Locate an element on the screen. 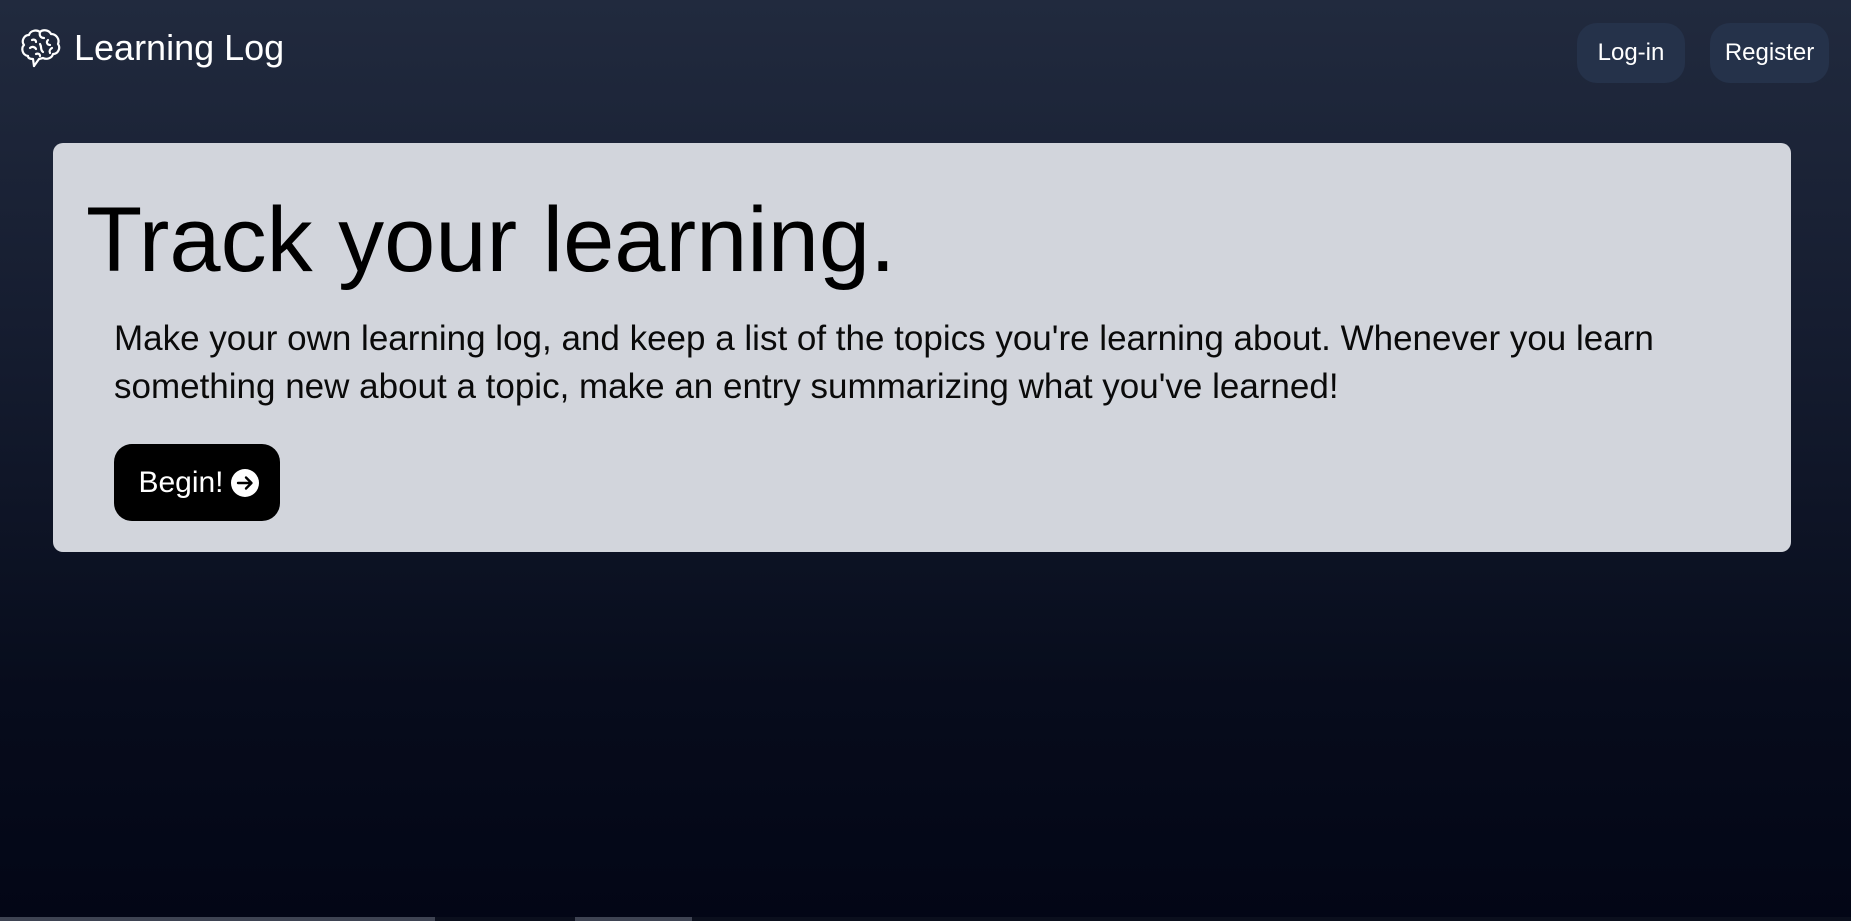  brand-title: Learning Log is located at coordinates (179, 47).